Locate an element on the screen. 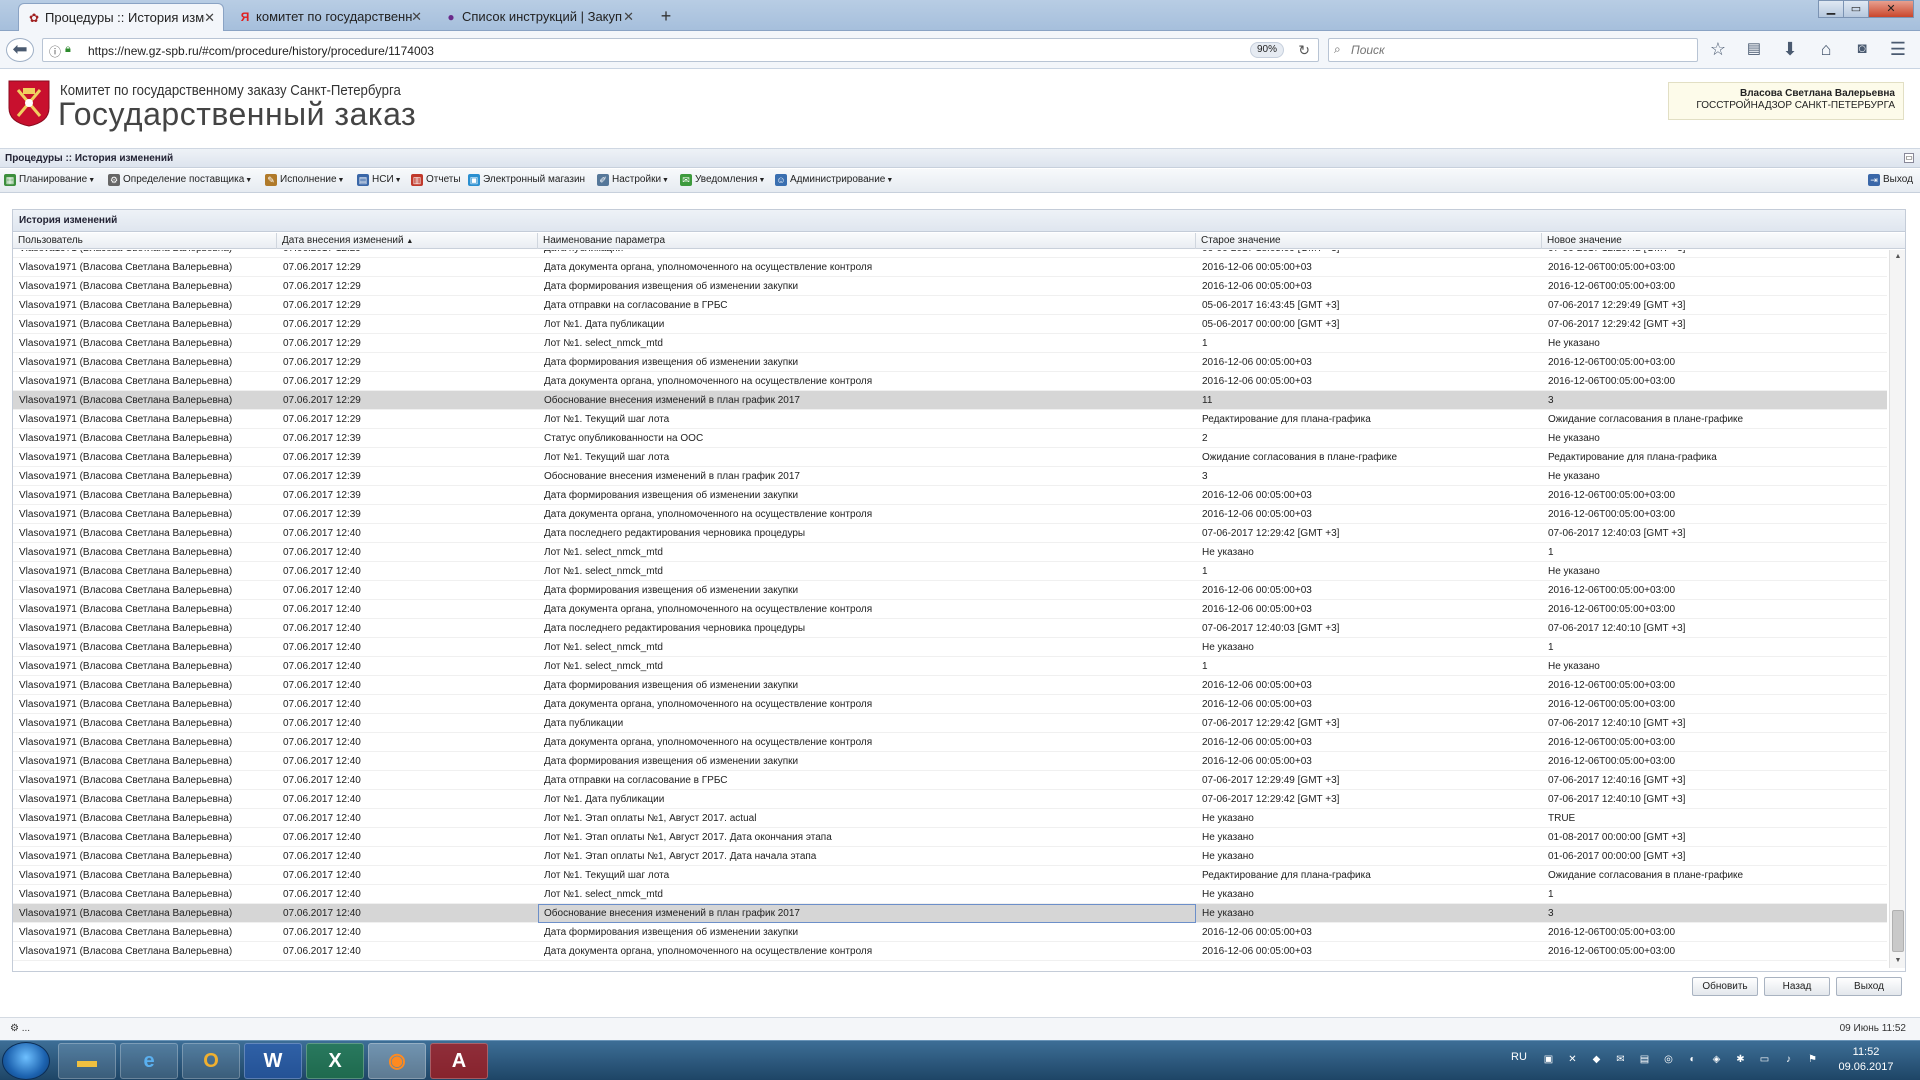  update-tray-icon: ◐ is located at coordinates (1692, 1059).